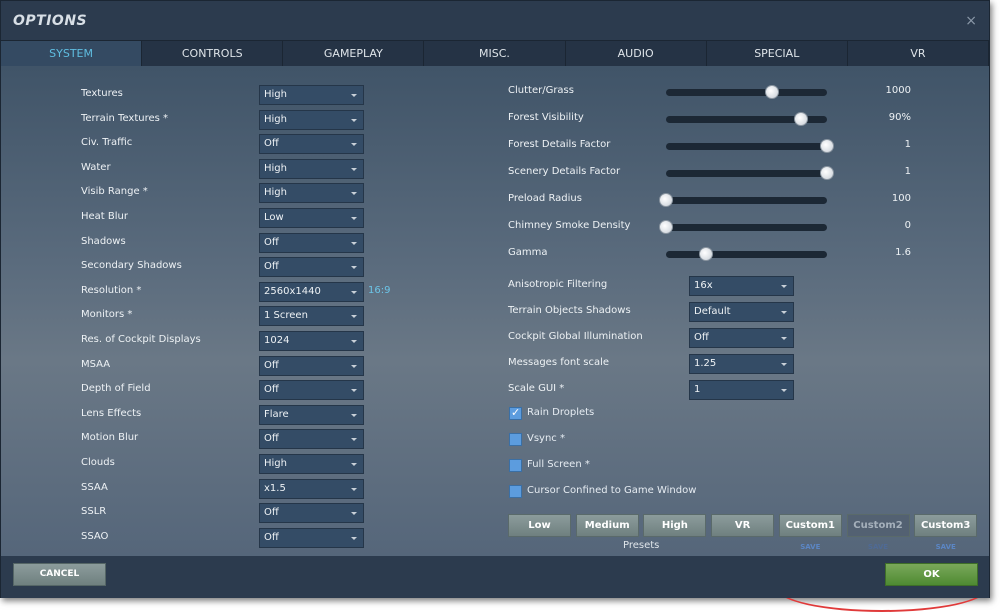 The width and height of the screenshot is (1000, 612). What do you see at coordinates (907, 225) in the screenshot?
I see `slider-value: 0` at bounding box center [907, 225].